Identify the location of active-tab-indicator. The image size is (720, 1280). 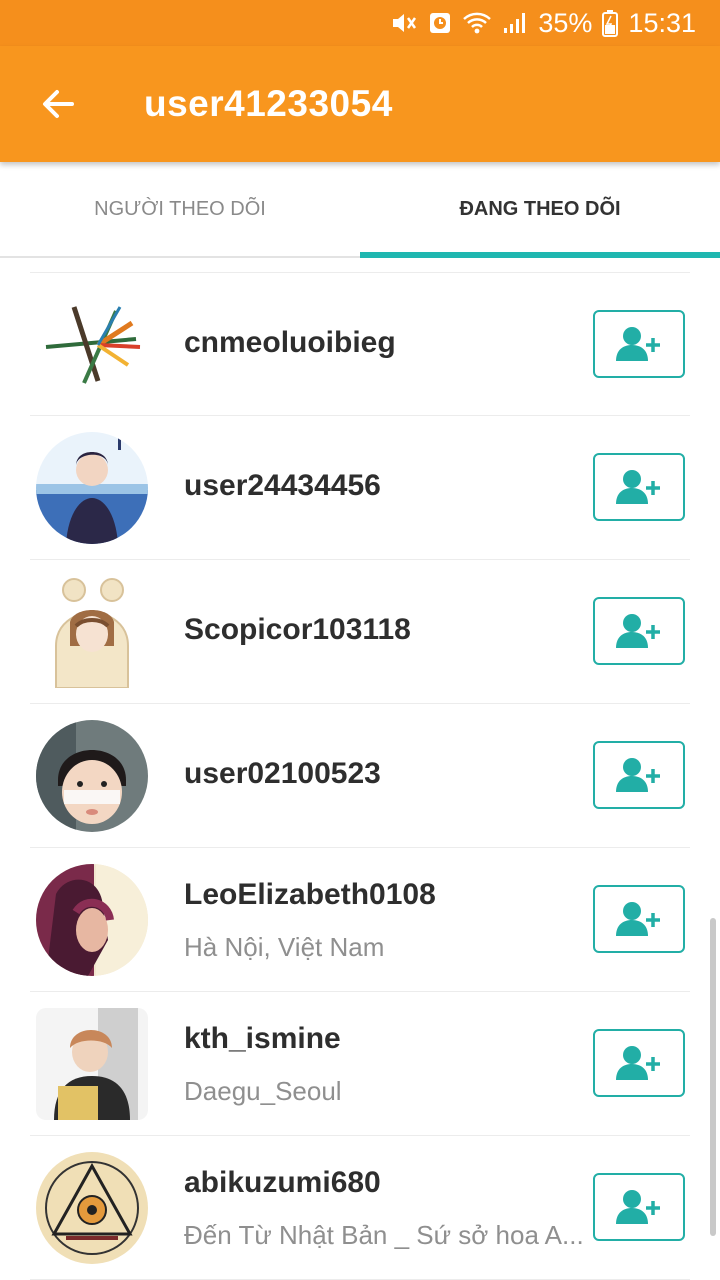
(540, 255).